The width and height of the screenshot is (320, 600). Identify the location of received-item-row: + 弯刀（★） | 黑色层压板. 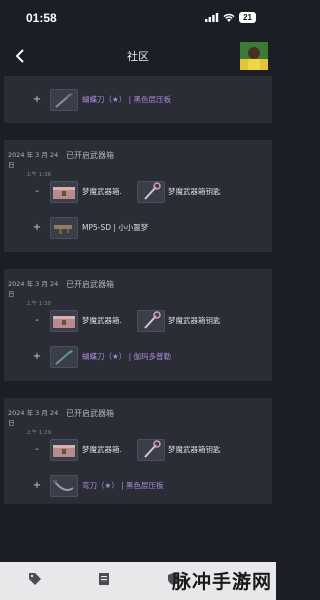
(138, 486).